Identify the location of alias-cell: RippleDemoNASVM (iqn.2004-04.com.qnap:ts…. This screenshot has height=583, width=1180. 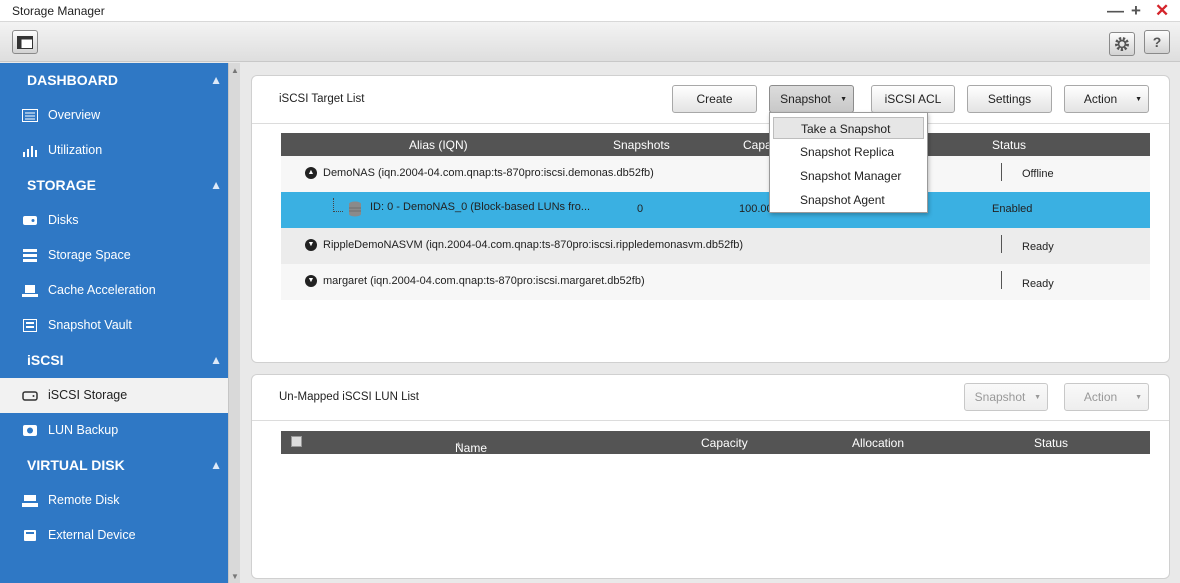
(533, 245).